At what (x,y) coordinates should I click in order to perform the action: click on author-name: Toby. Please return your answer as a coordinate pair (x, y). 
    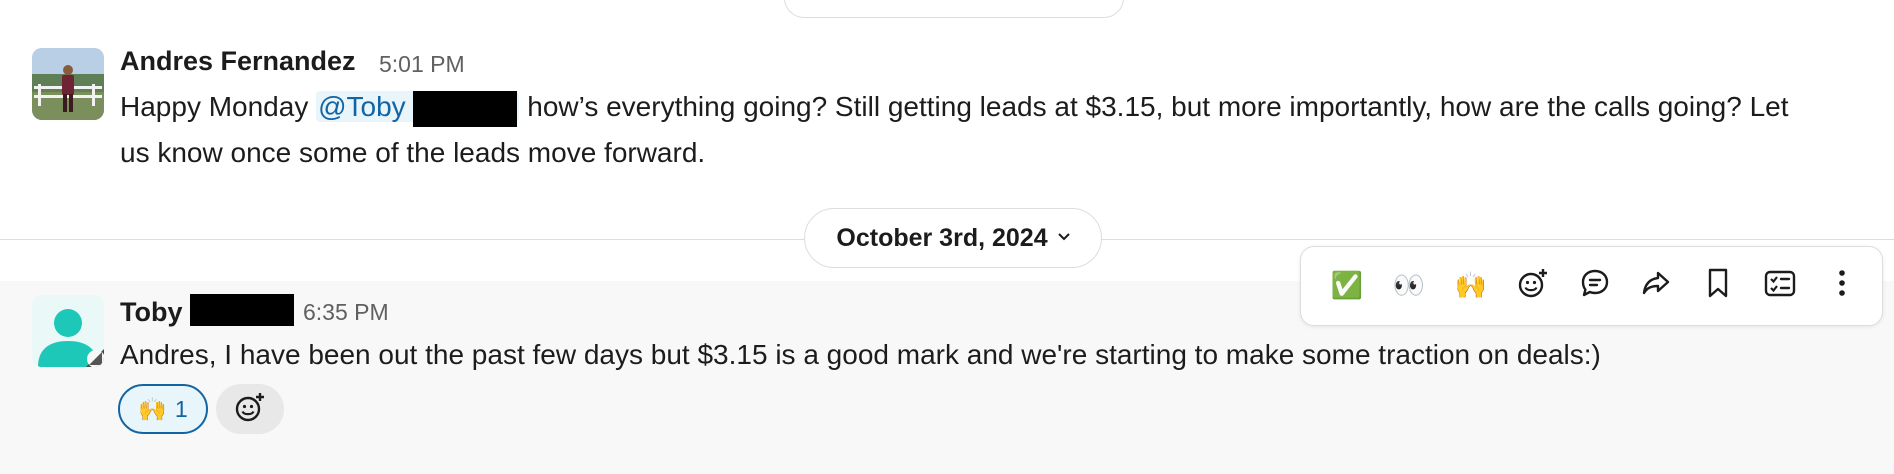
    Looking at the image, I should click on (151, 312).